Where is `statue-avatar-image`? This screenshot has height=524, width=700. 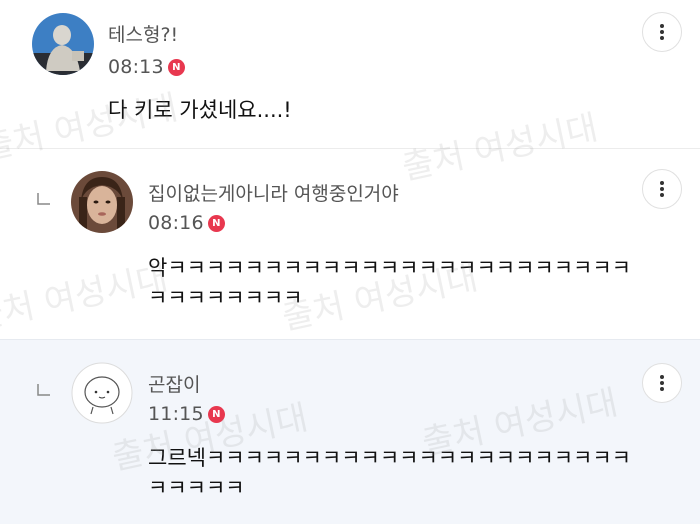
statue-avatar-image is located at coordinates (63, 44).